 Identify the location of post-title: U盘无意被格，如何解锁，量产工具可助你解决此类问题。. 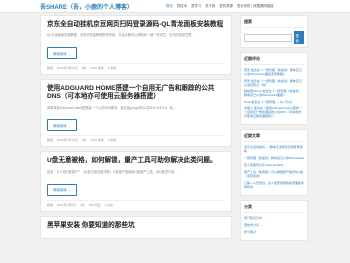
(136, 161).